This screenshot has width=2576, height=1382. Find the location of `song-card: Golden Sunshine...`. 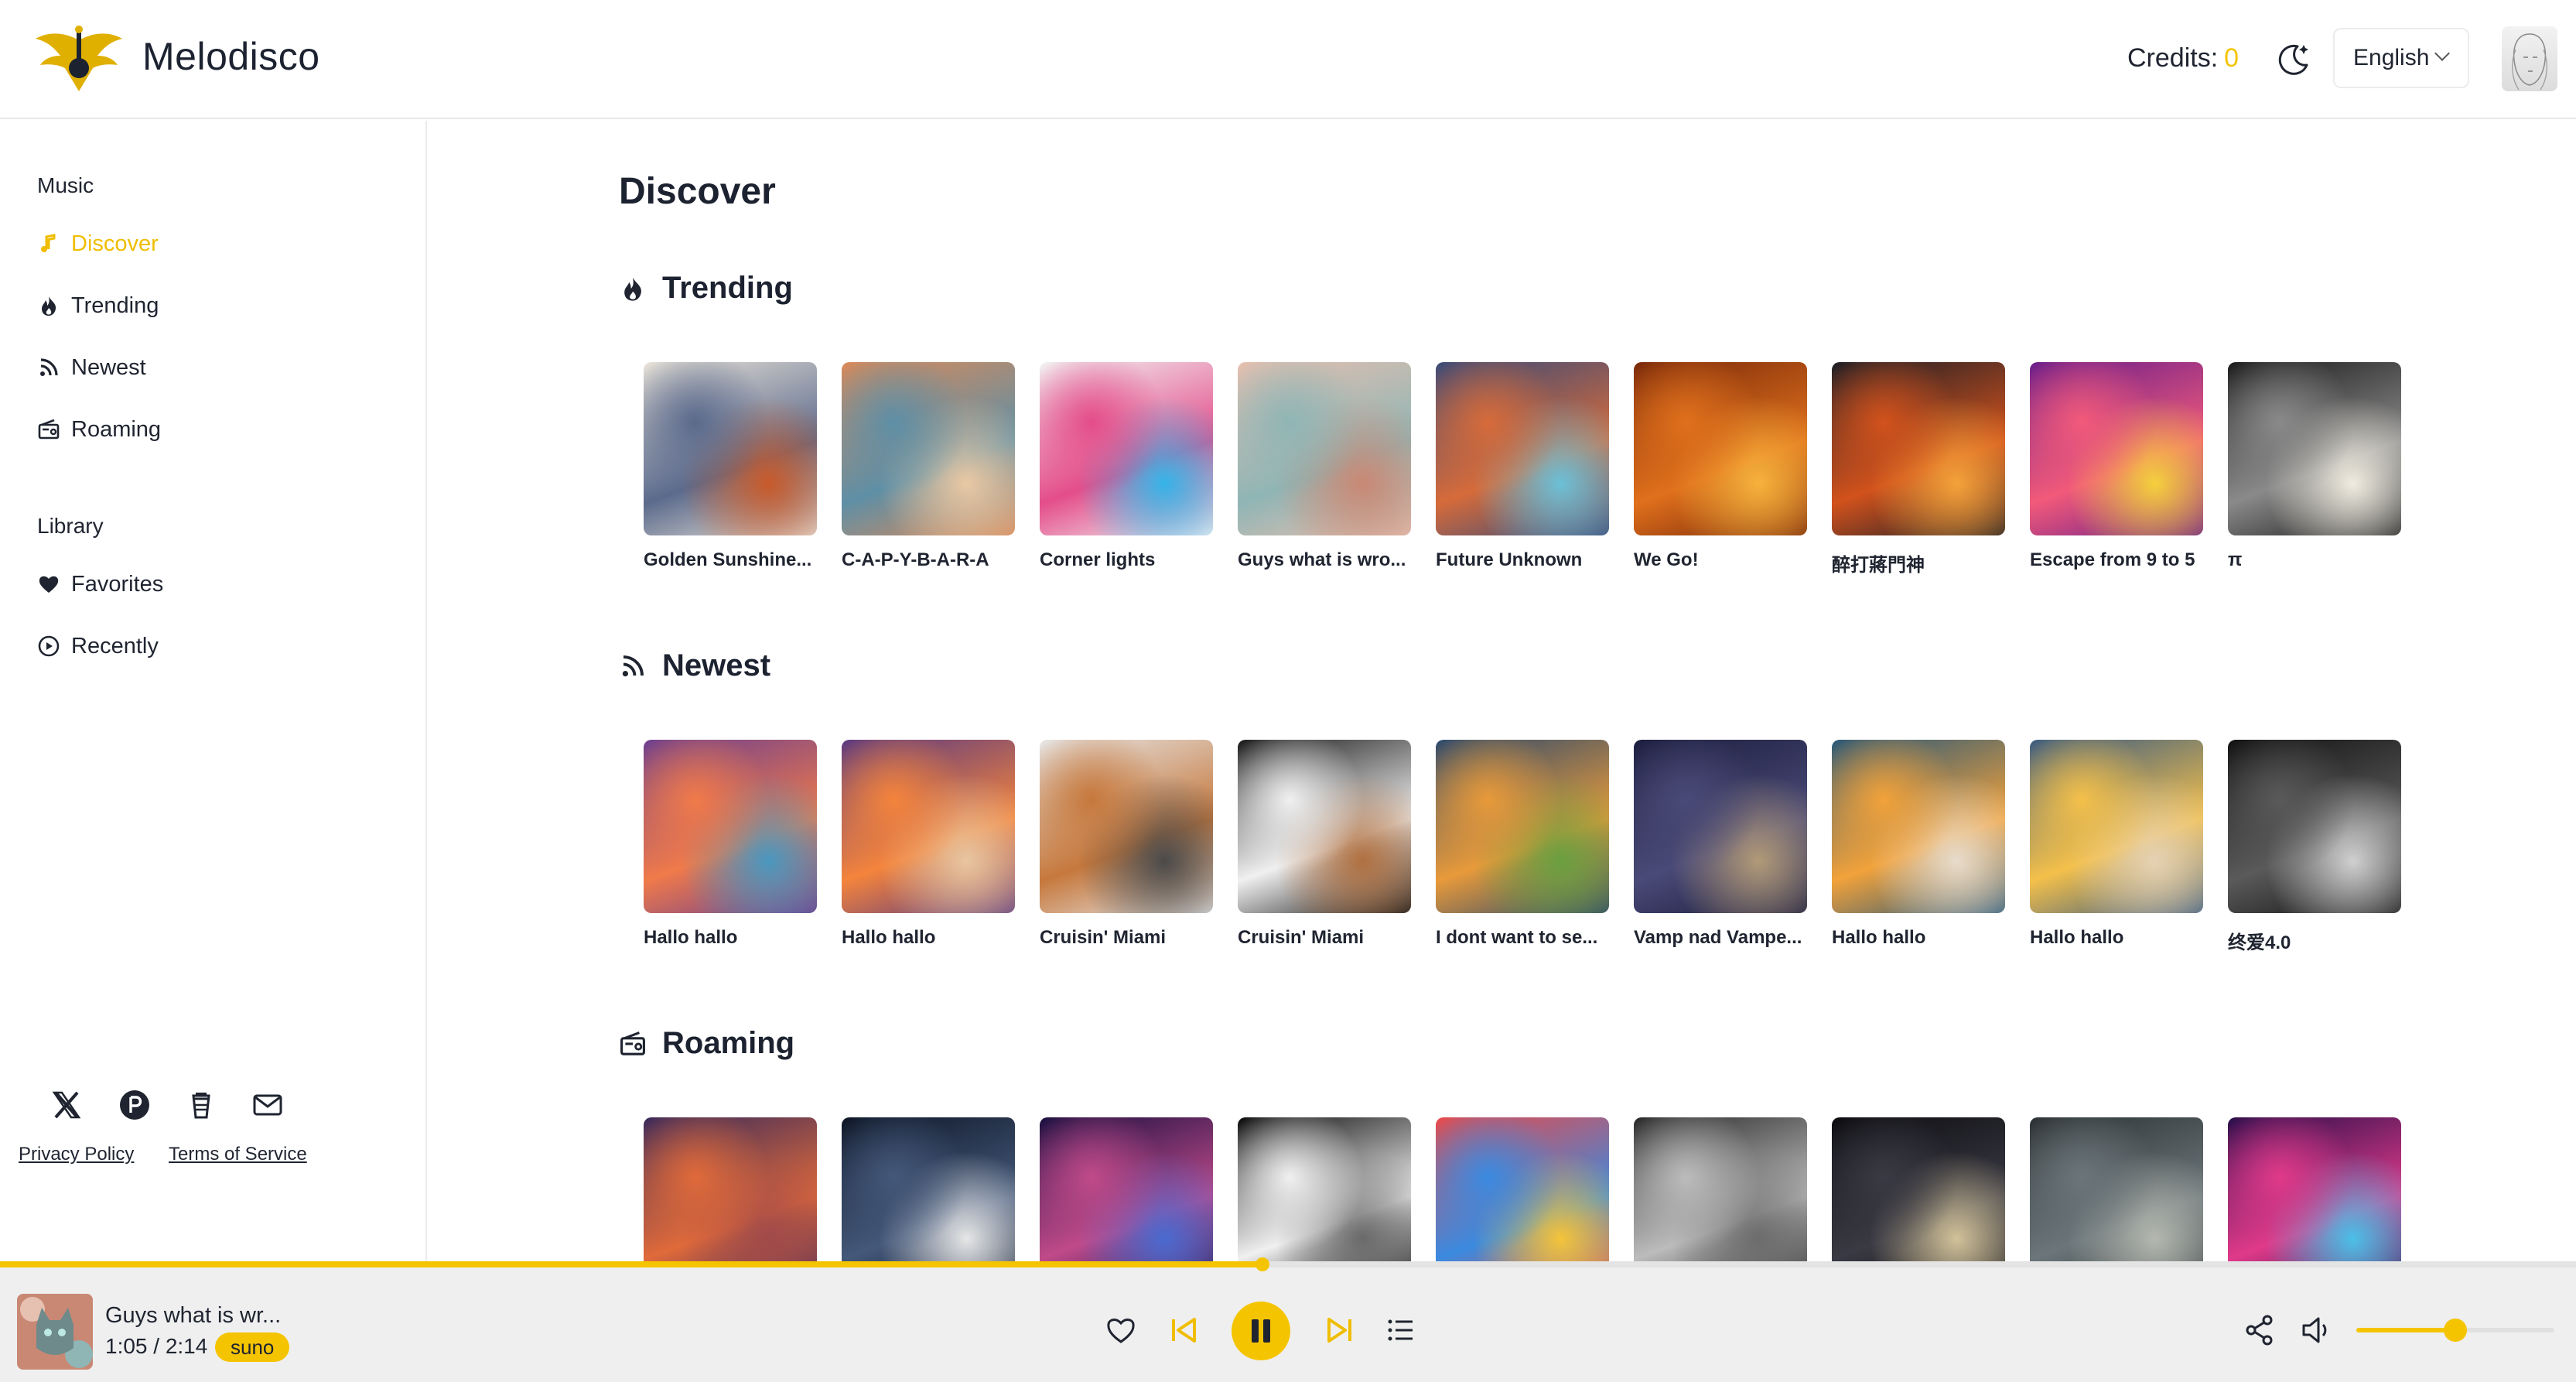

song-card: Golden Sunshine... is located at coordinates (730, 466).